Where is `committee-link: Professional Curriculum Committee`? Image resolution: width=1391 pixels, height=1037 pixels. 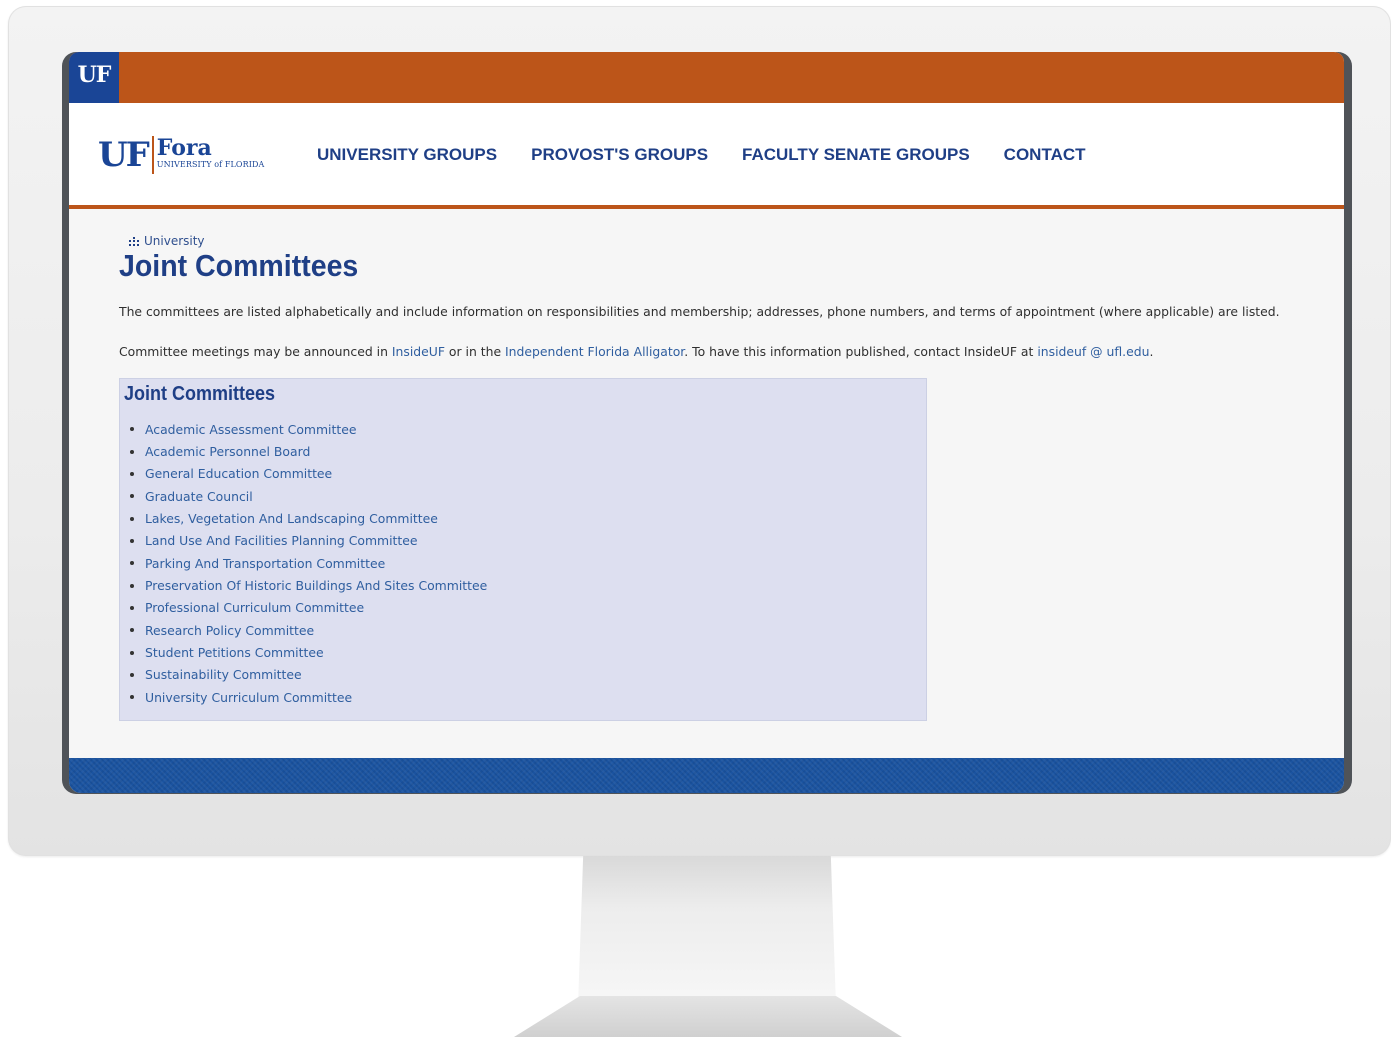 committee-link: Professional Curriculum Committee is located at coordinates (254, 607).